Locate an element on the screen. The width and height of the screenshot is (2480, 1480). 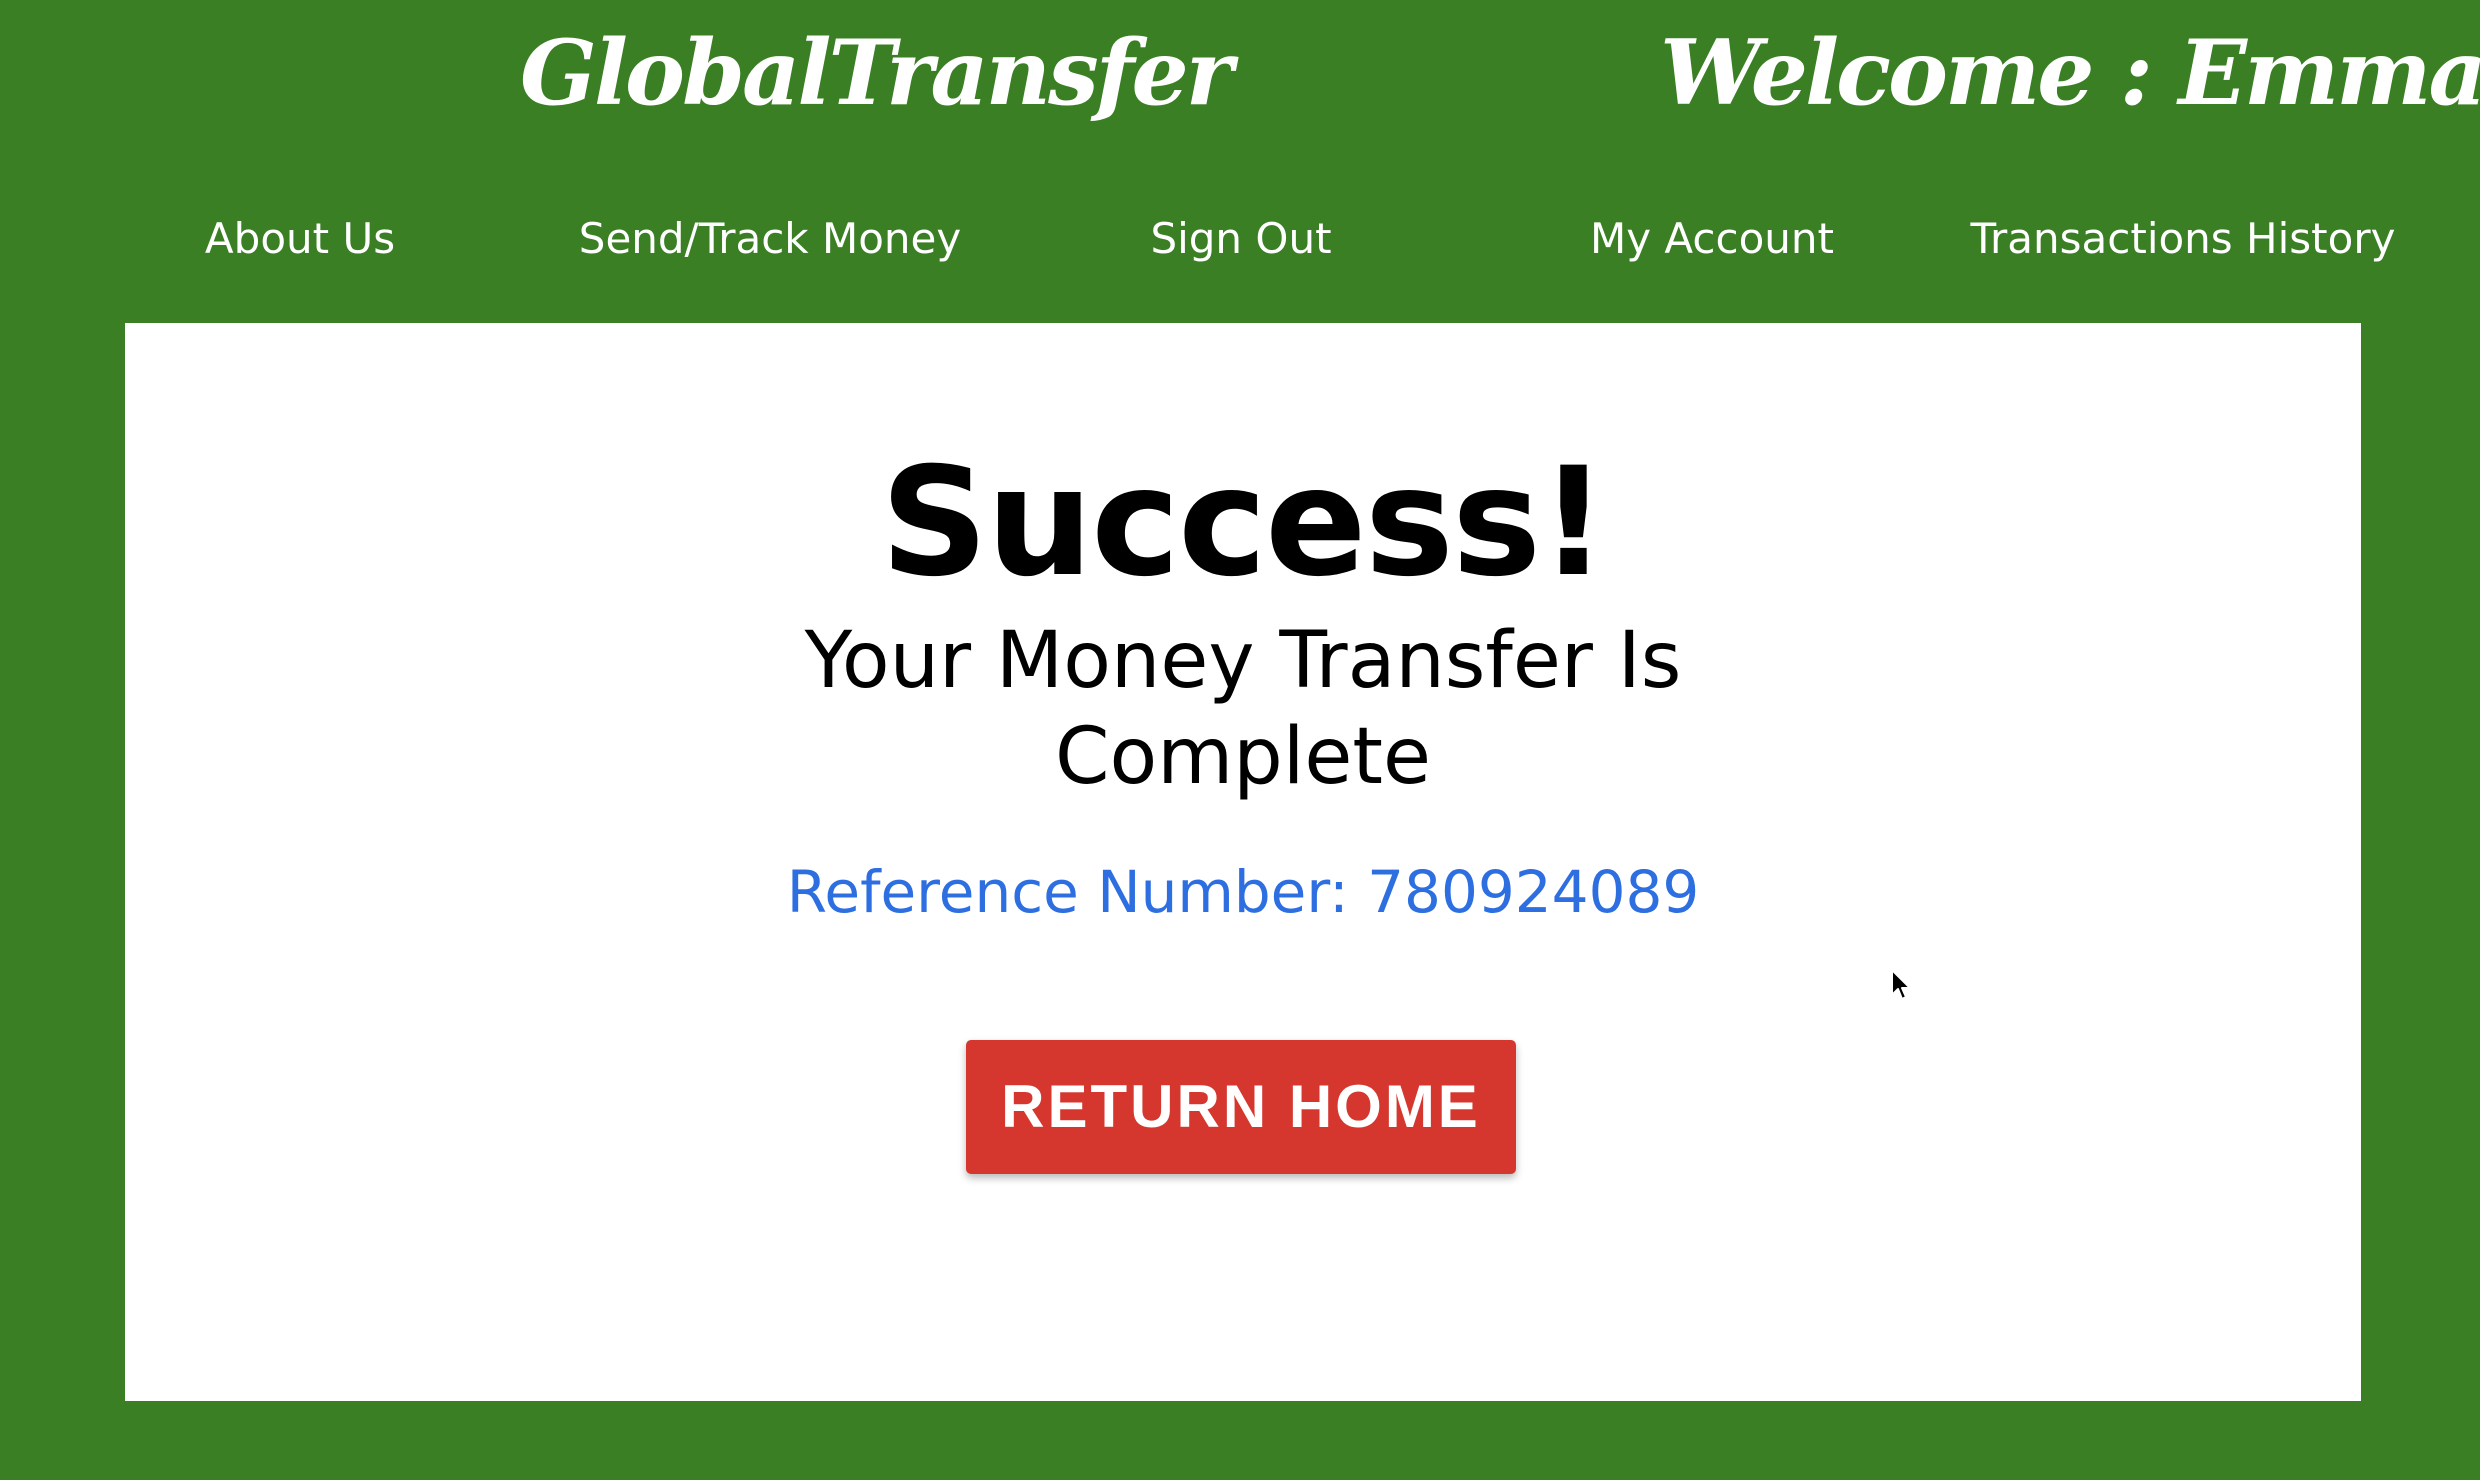
subtitle-line-1: Your Money Transfer Is is located at coordinates (1243, 661).